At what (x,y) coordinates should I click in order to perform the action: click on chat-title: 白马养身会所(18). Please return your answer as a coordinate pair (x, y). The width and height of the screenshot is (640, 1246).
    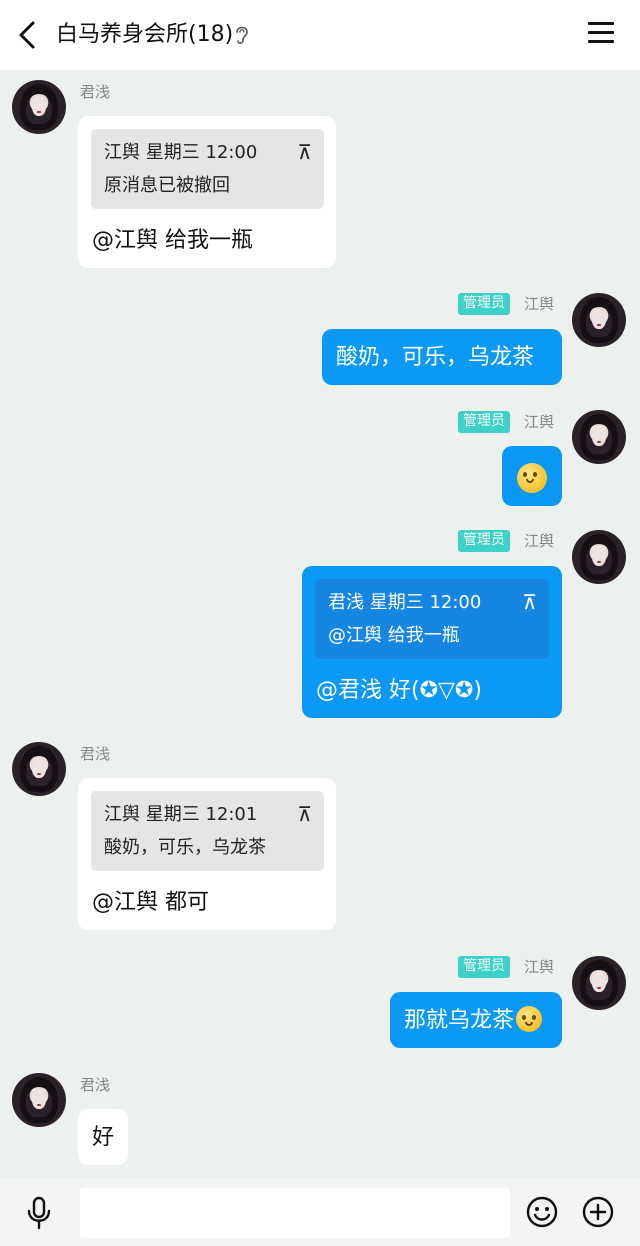
    Looking at the image, I should click on (145, 34).